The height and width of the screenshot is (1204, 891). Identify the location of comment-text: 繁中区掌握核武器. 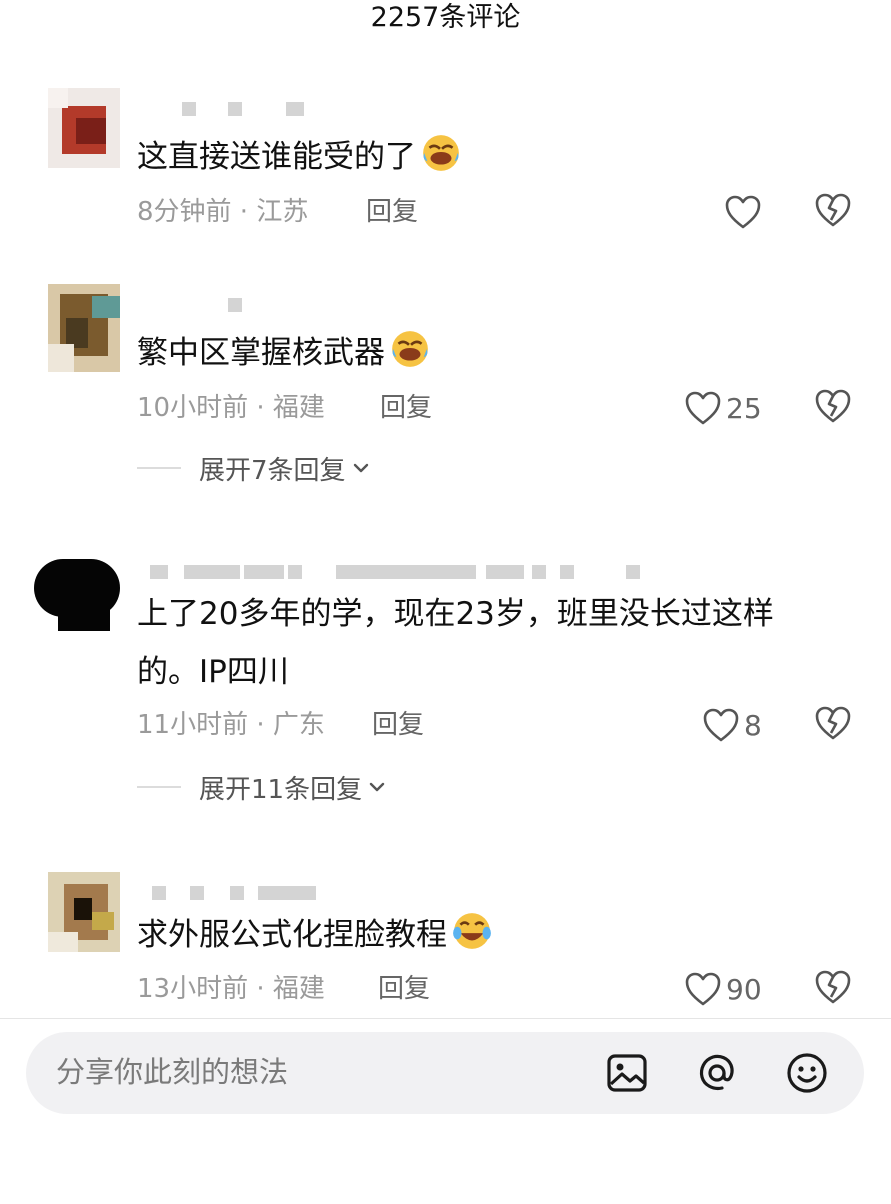
(487, 353).